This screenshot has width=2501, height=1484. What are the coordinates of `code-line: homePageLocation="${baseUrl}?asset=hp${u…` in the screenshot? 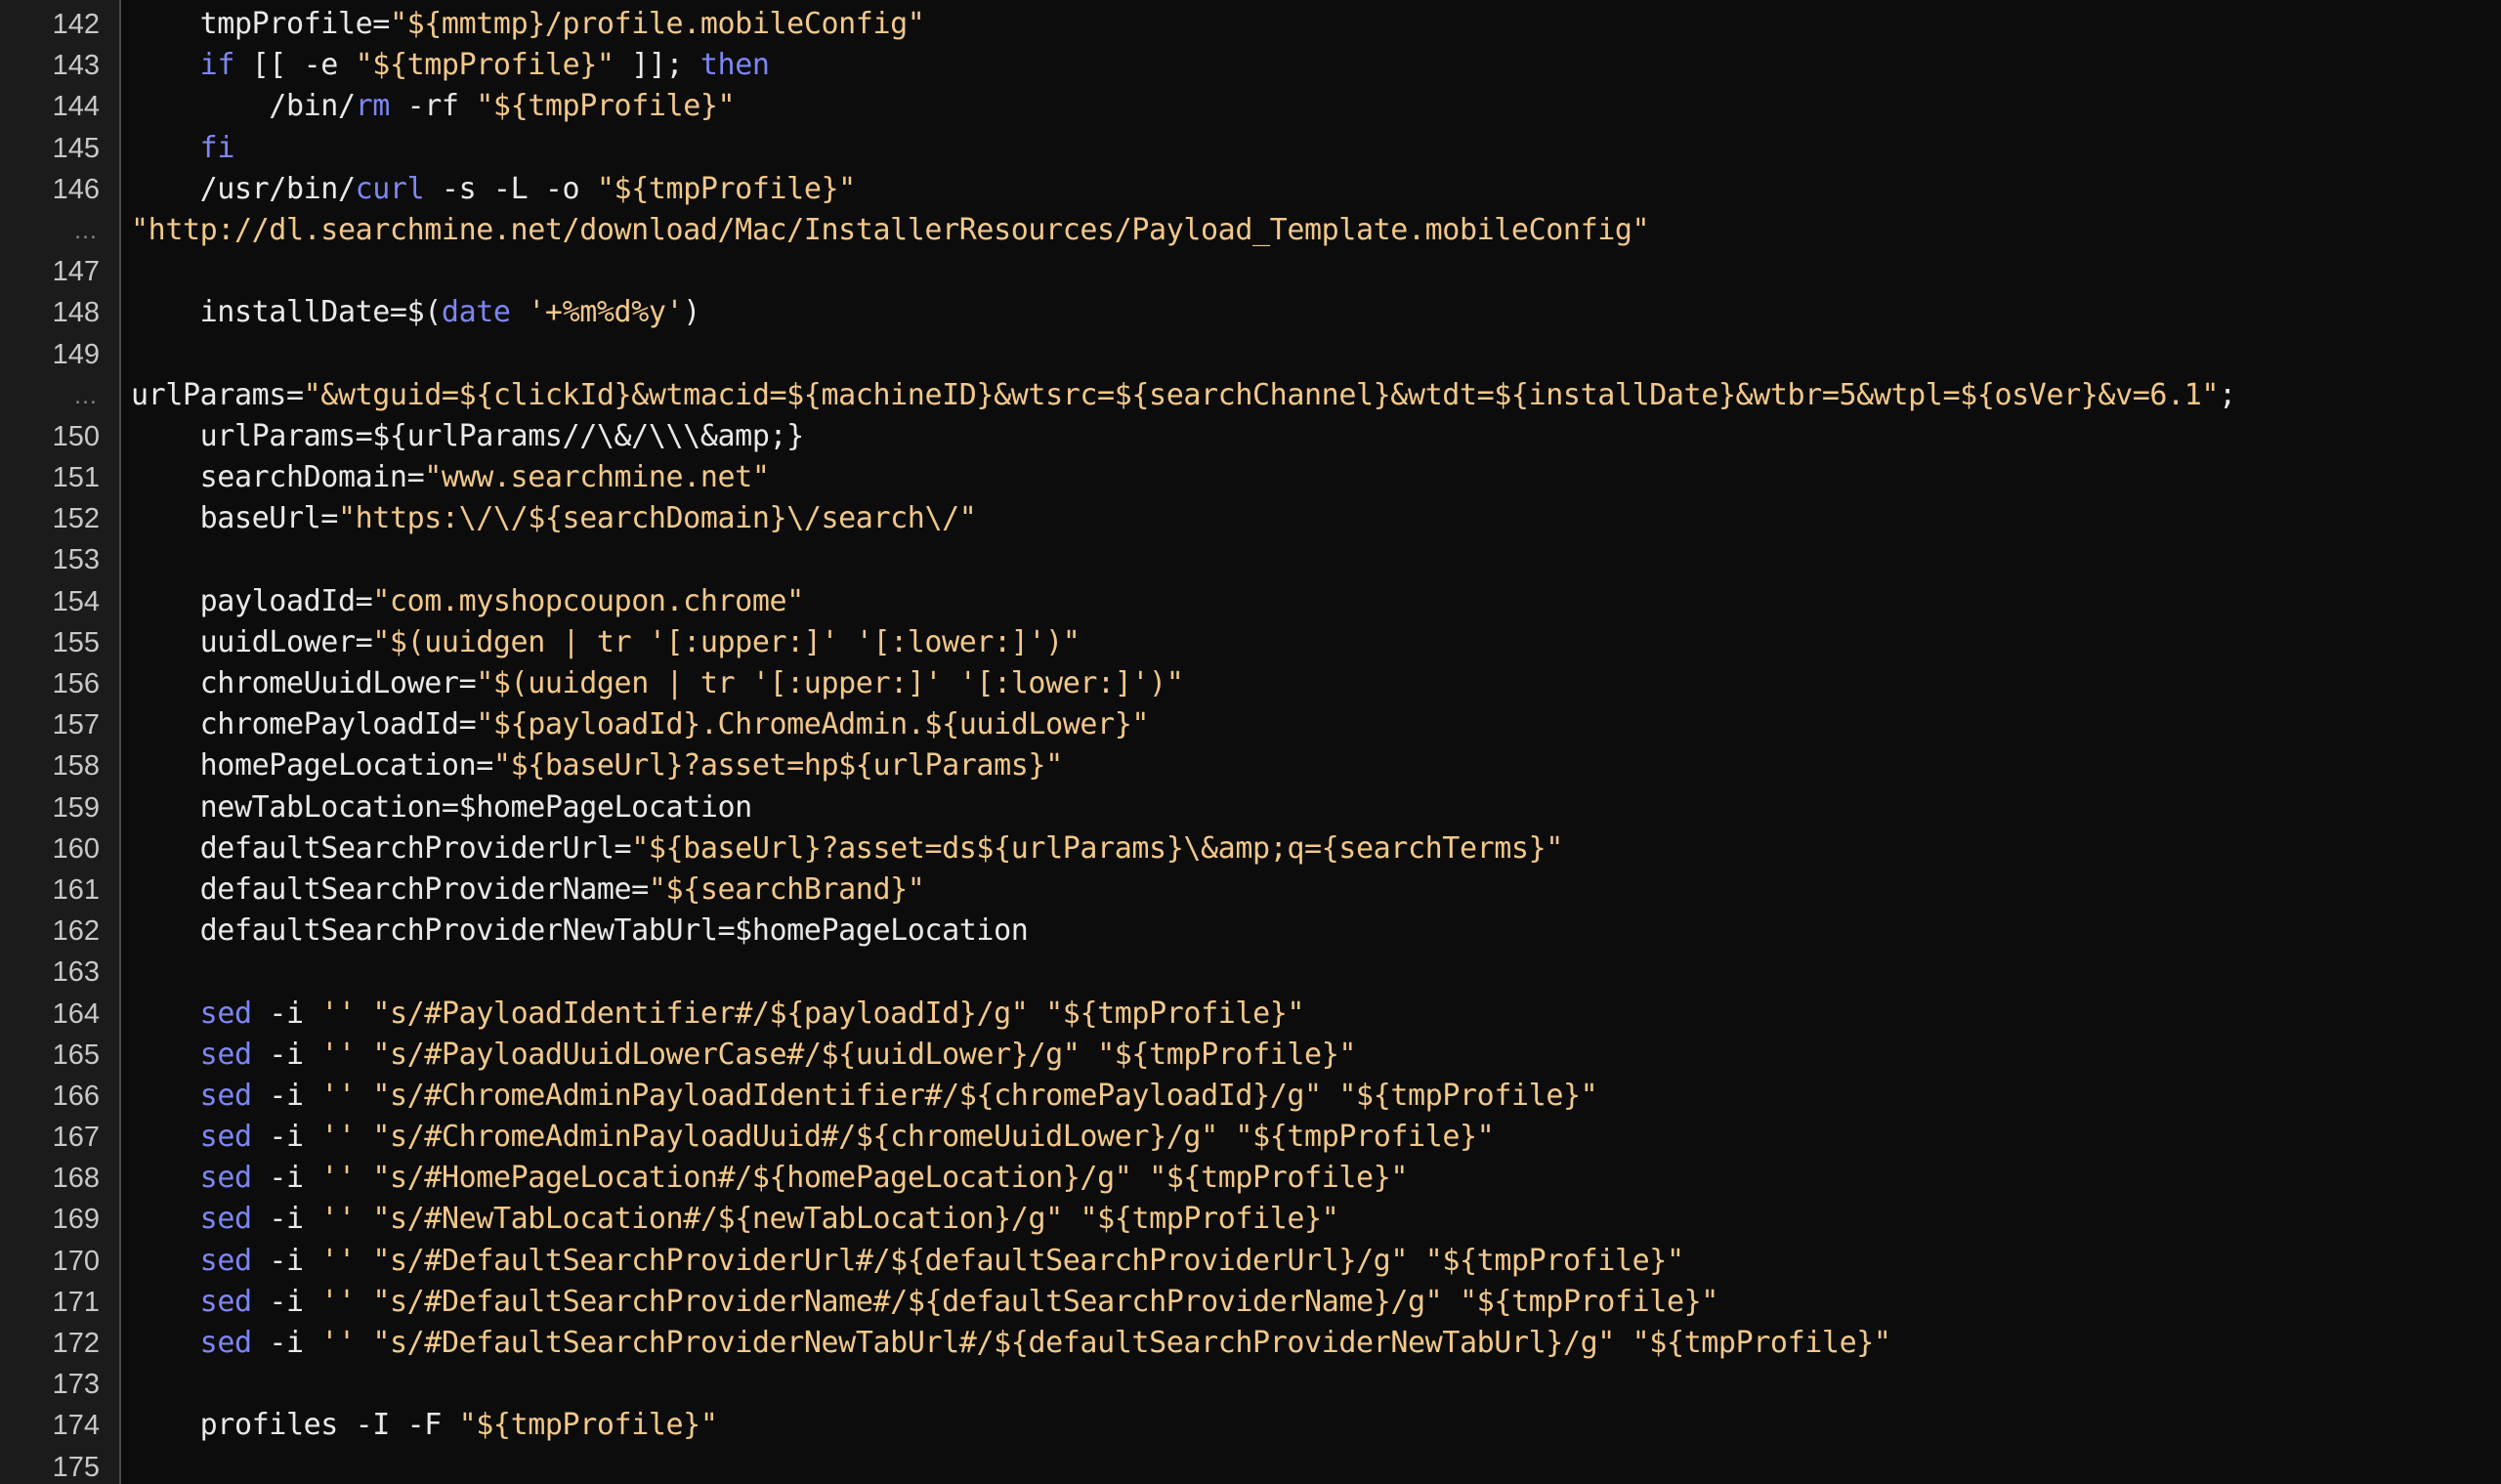 It's located at (1316, 765).